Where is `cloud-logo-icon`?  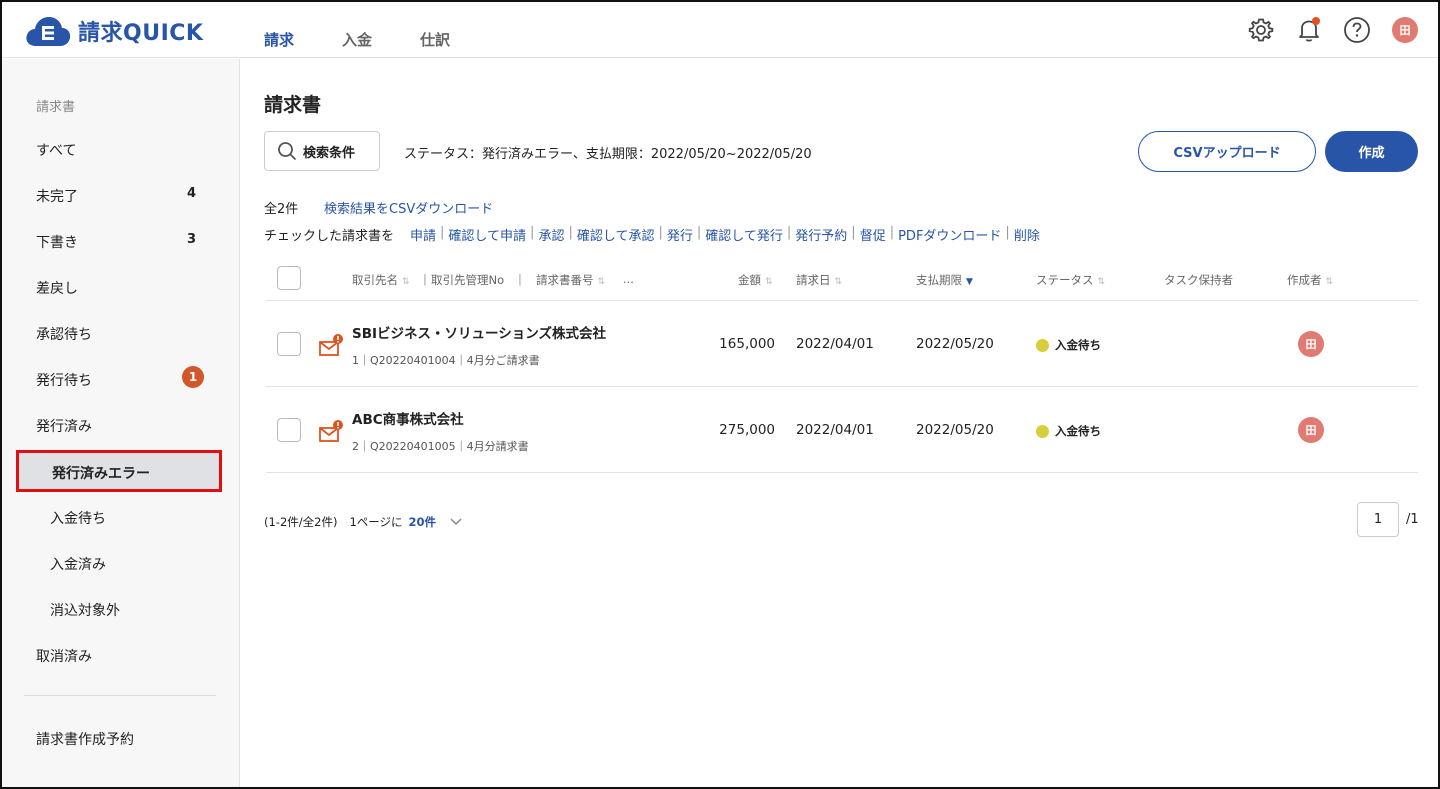 cloud-logo-icon is located at coordinates (48, 31).